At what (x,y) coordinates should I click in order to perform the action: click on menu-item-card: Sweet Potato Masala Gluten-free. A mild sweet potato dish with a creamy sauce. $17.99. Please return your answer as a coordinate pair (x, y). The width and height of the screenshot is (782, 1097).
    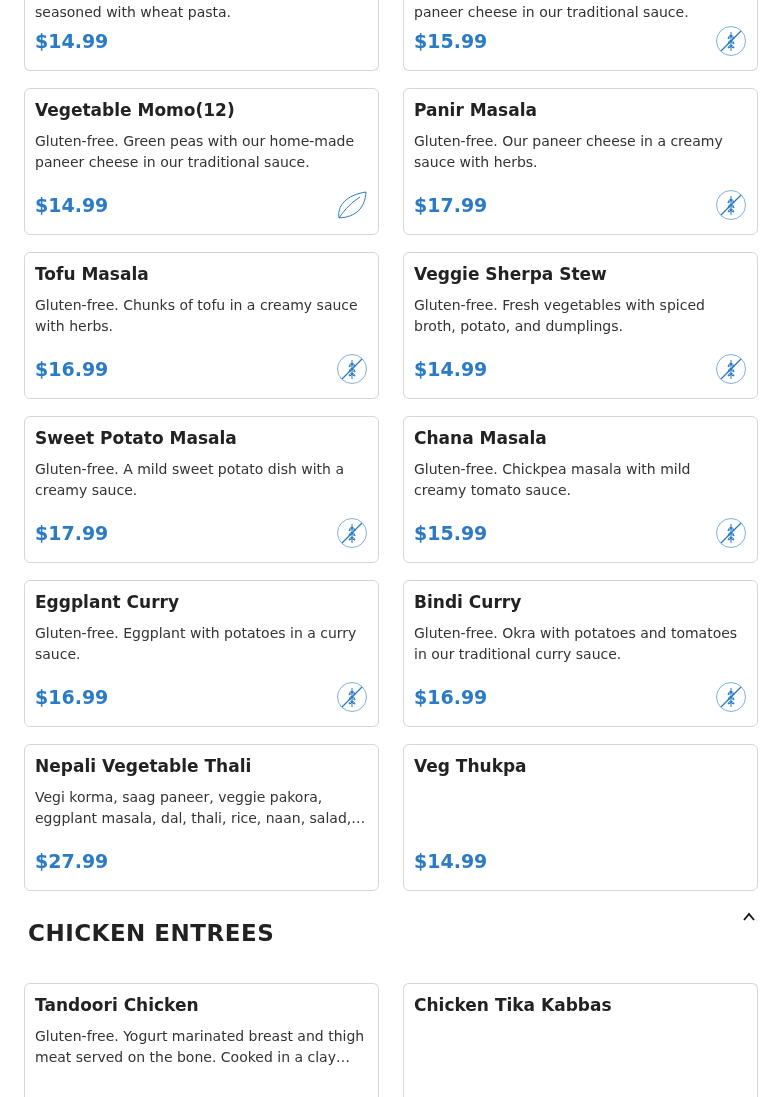
    Looking at the image, I should click on (201, 489).